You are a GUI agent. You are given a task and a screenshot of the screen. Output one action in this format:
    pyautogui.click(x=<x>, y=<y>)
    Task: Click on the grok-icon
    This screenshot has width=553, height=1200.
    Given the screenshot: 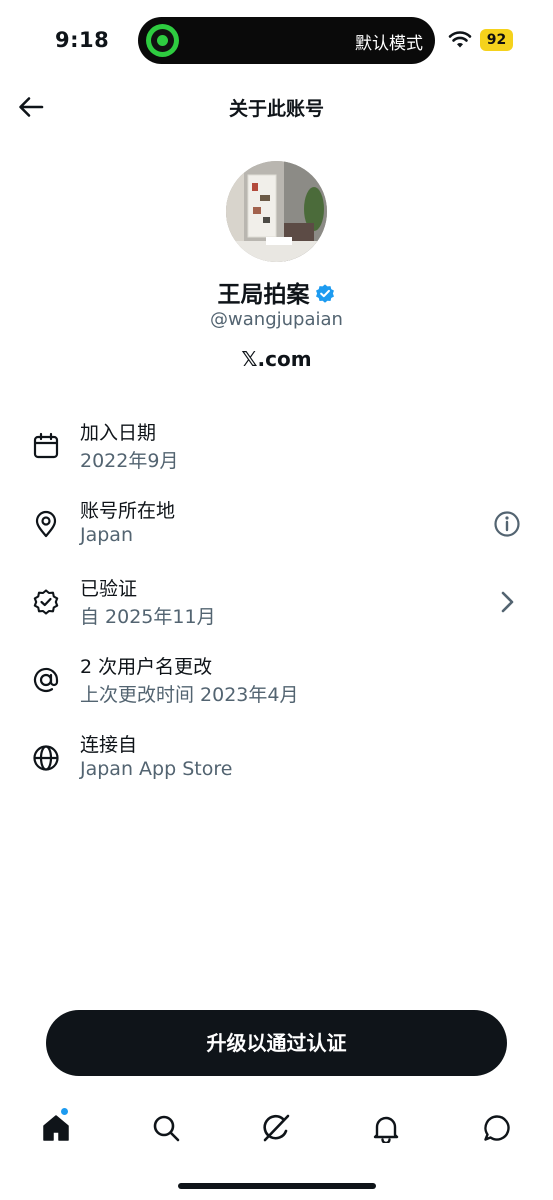 What is the action you would take?
    pyautogui.click(x=276, y=1128)
    